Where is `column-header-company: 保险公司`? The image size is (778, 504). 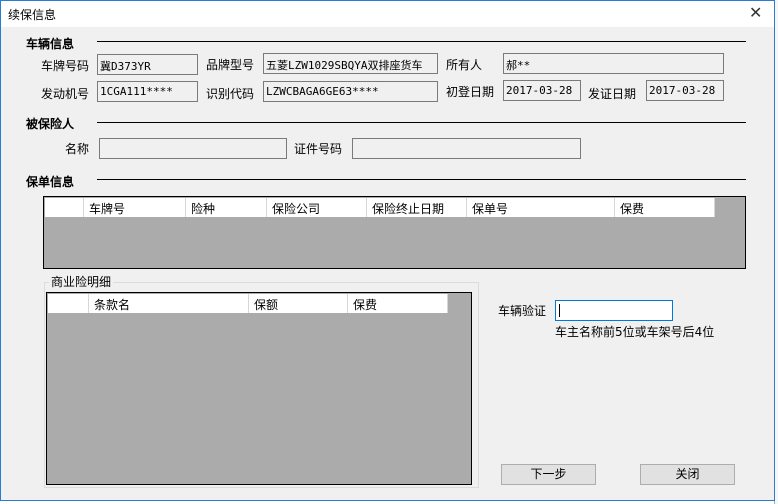
column-header-company: 保险公司 is located at coordinates (317, 207).